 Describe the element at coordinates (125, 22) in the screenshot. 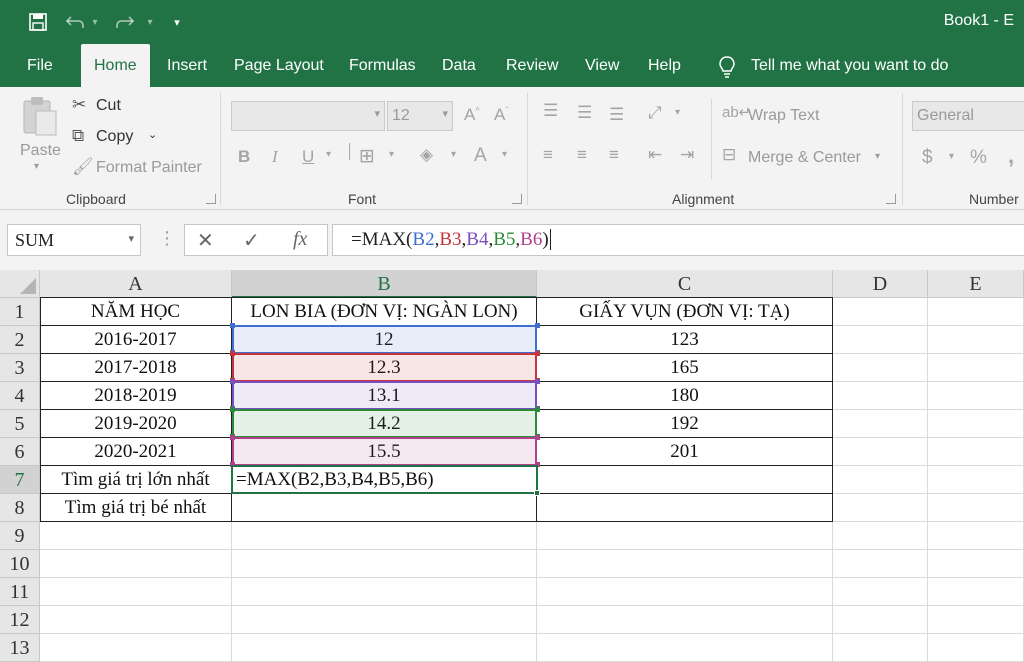

I see `redo-icon` at that location.